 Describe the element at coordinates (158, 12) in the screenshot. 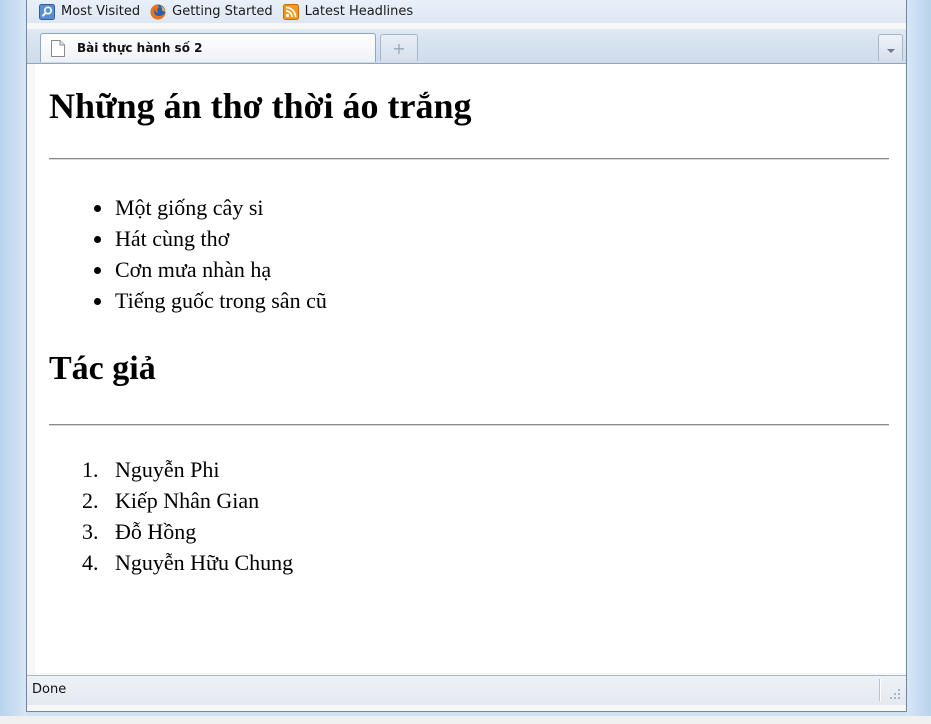

I see `firefox-icon` at that location.